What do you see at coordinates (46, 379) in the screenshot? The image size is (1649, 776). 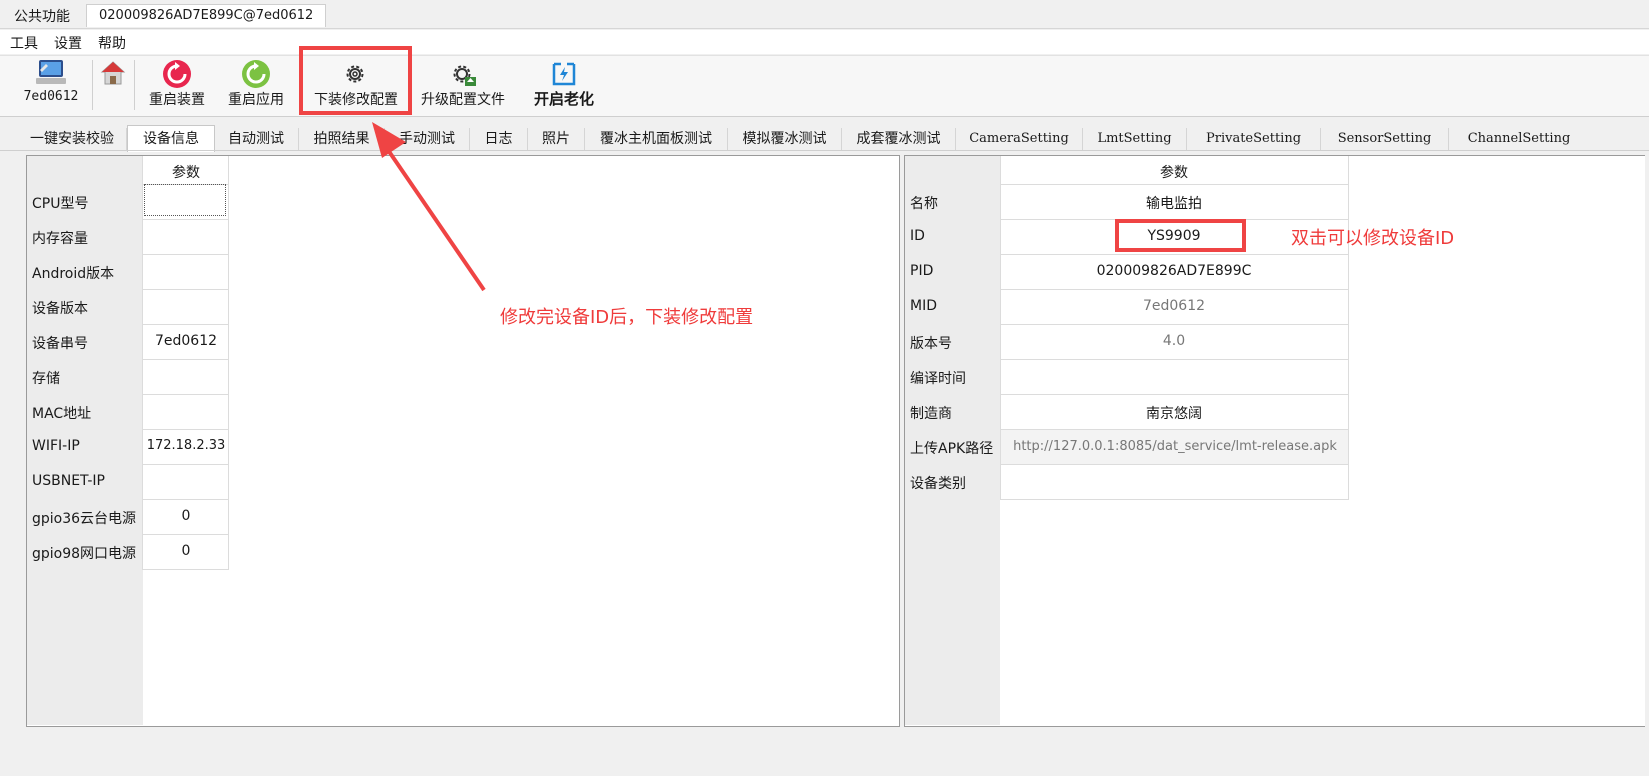 I see `label-storage: 存储` at bounding box center [46, 379].